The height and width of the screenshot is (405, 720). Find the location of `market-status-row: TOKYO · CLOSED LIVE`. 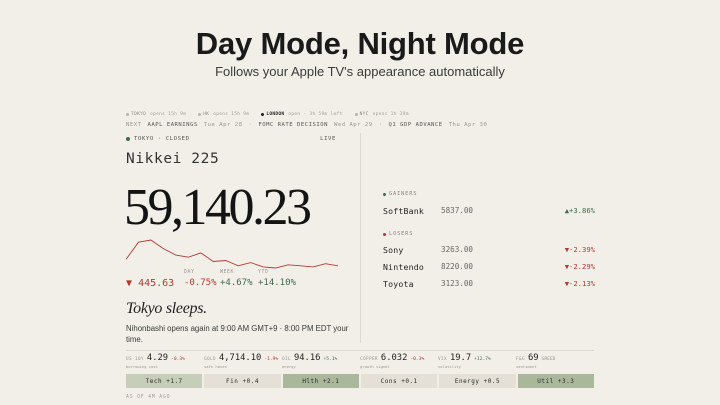

market-status-row: TOKYO · CLOSED LIVE is located at coordinates (231, 139).